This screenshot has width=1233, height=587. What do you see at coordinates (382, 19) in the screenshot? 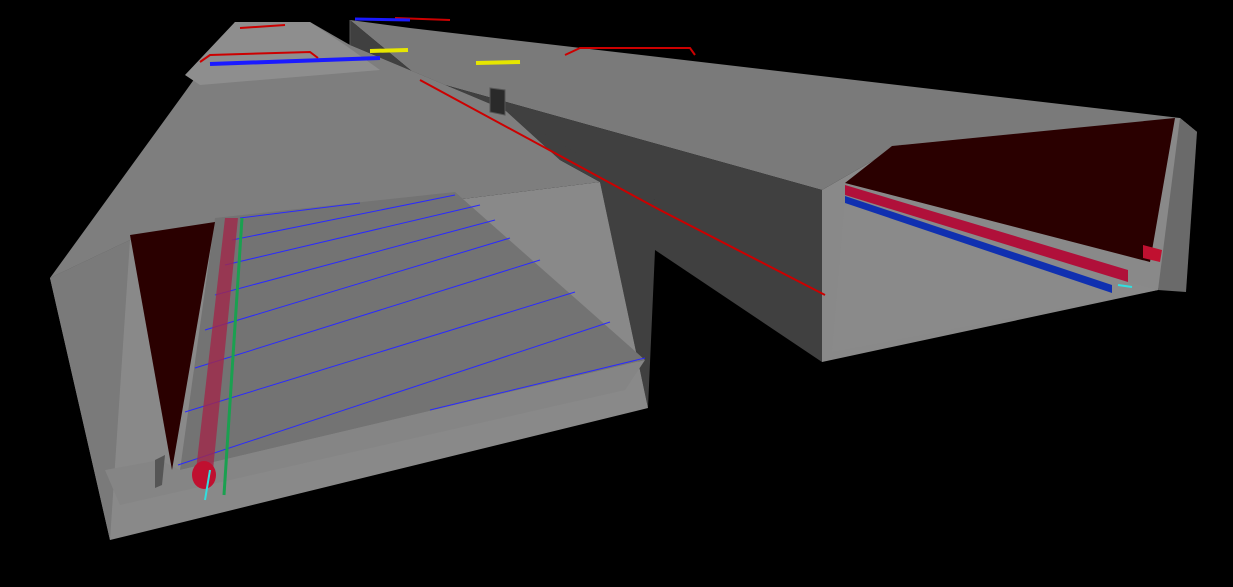
I see `roof-blue-marker-top` at bounding box center [382, 19].